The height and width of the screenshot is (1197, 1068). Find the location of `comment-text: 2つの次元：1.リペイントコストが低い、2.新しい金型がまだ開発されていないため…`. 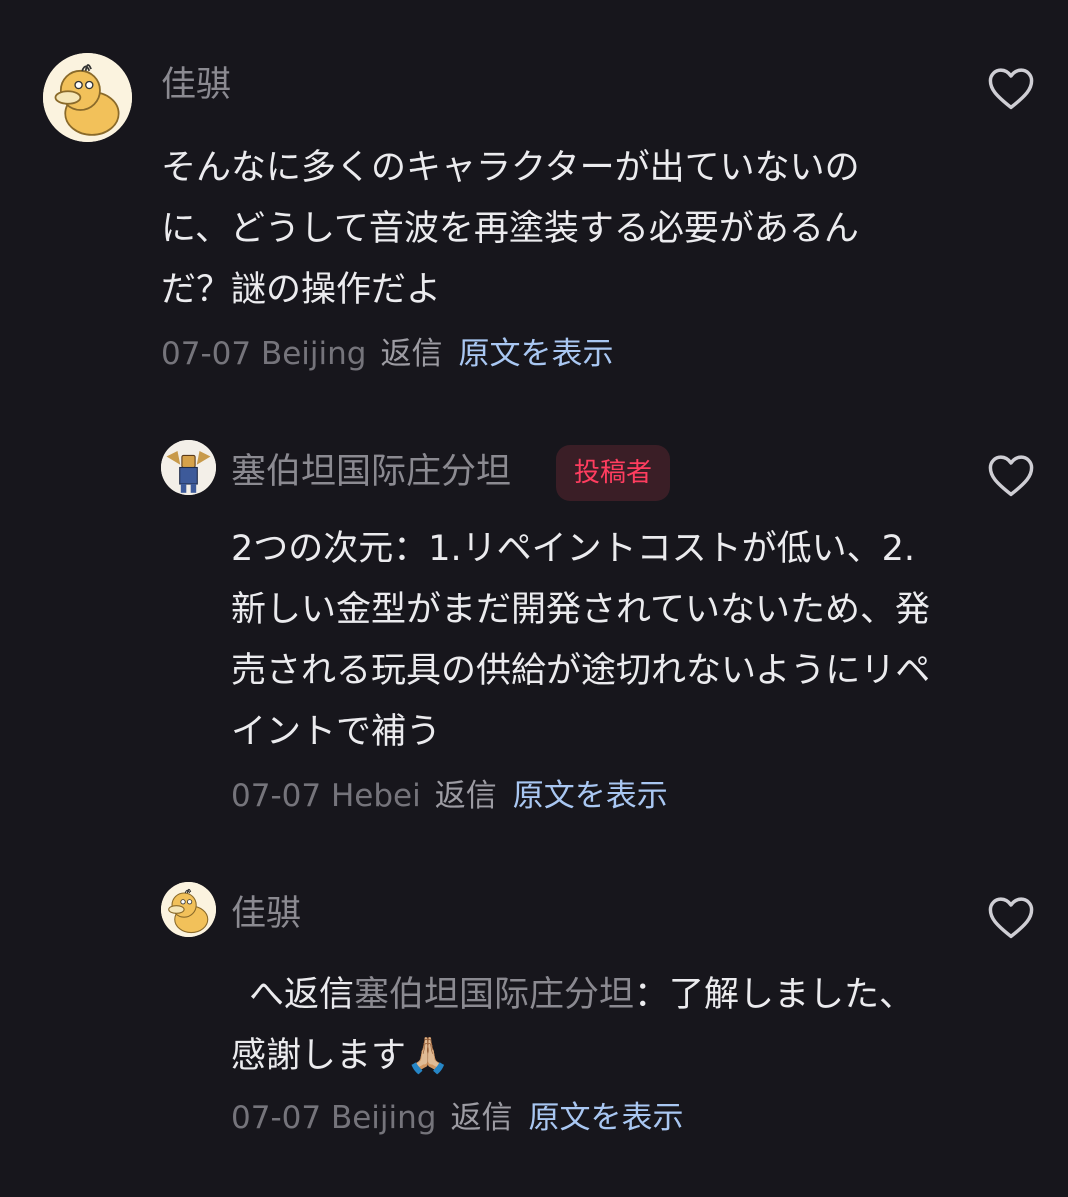

comment-text: 2つの次元：1.リペイントコストが低い、2.新しい金型がまだ開発されていないため… is located at coordinates (581, 640).